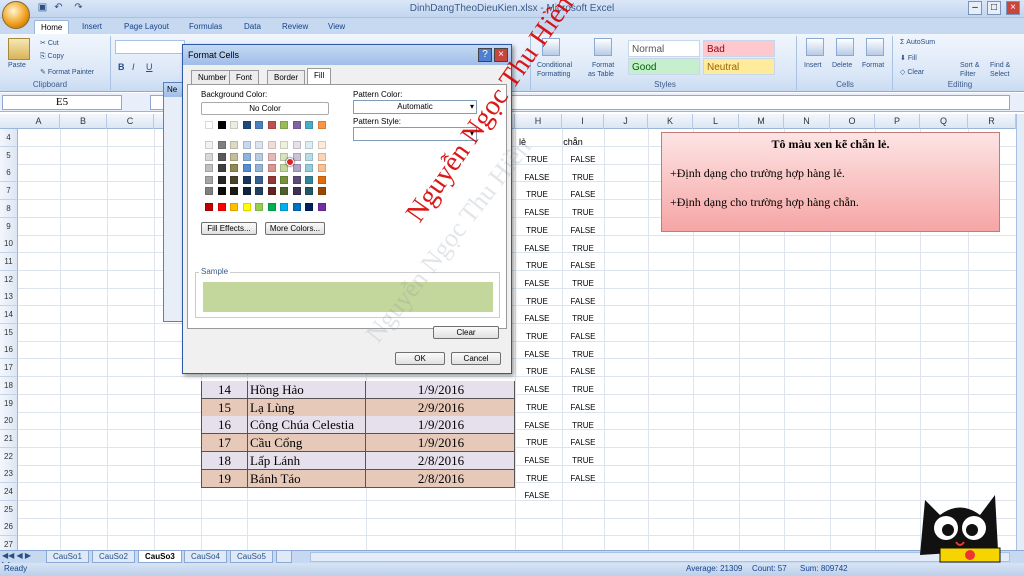 The image size is (1024, 576). Describe the element at coordinates (9, 350) in the screenshot. I see `row-header-16: 16` at that location.